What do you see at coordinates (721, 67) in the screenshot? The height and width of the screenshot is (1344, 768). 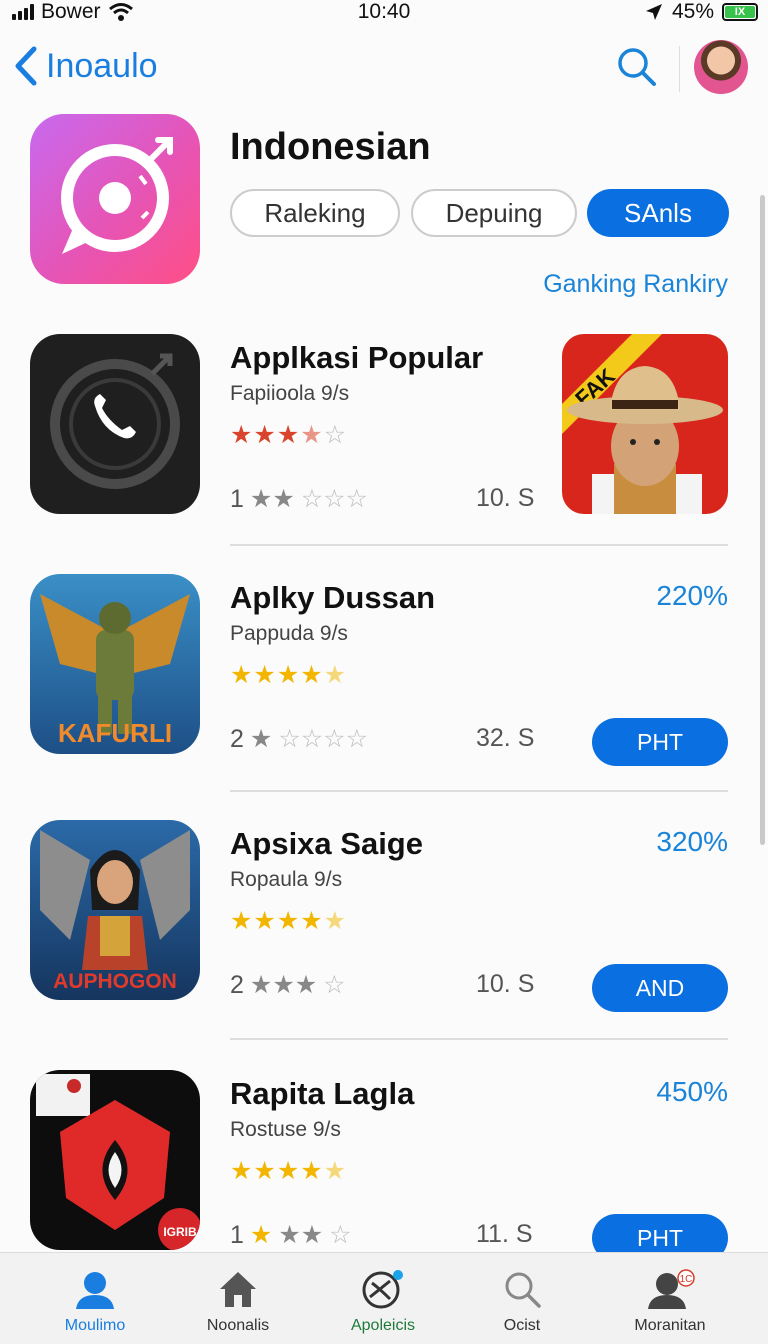 I see `avatar` at bounding box center [721, 67].